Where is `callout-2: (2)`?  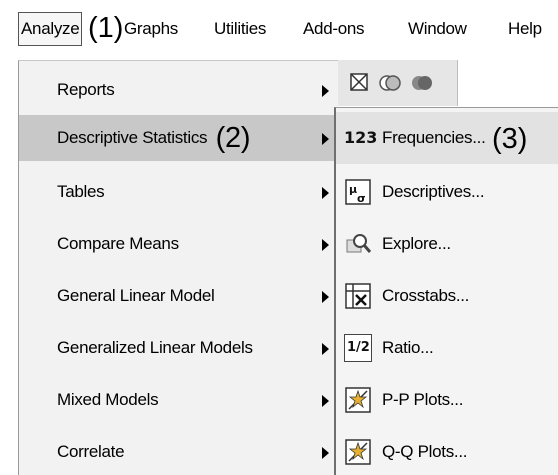 callout-2: (2) is located at coordinates (233, 138).